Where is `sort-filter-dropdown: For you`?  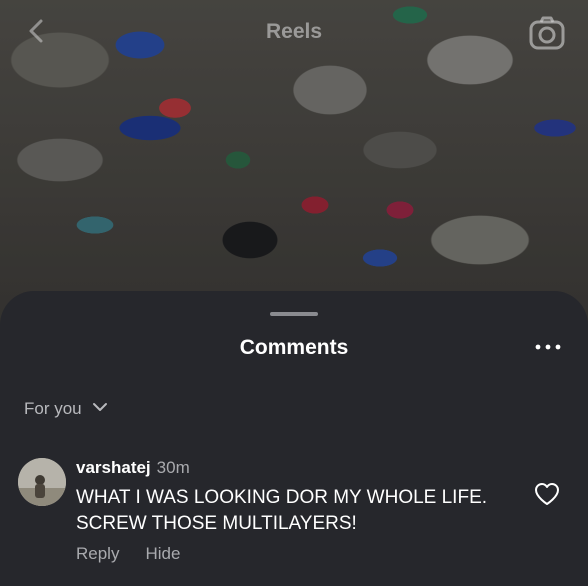
sort-filter-dropdown: For you is located at coordinates (66, 409).